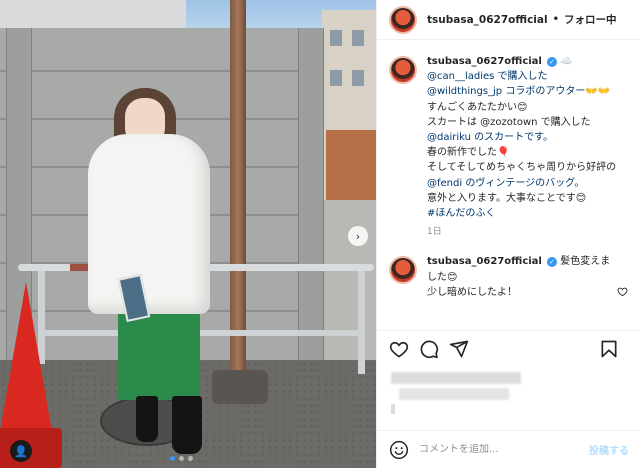 The width and height of the screenshot is (640, 468). What do you see at coordinates (149, 224) in the screenshot?
I see `white-coat` at bounding box center [149, 224].